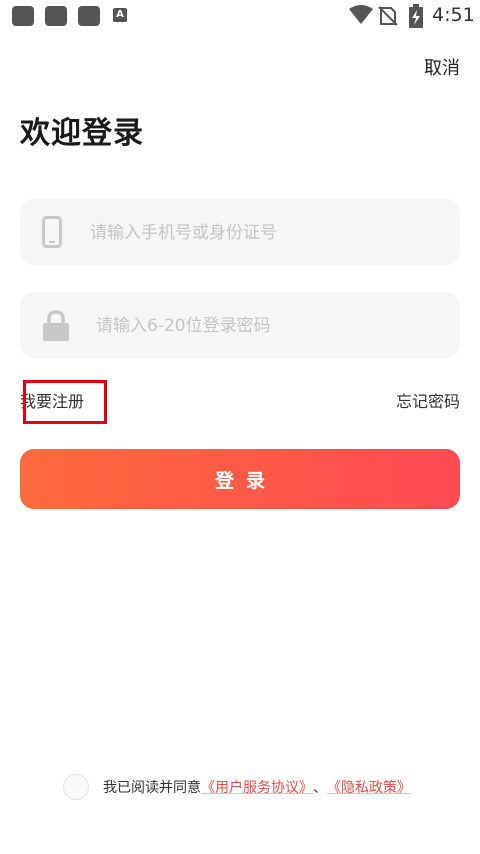 The height and width of the screenshot is (854, 480). What do you see at coordinates (388, 16) in the screenshot?
I see `no-sim-icon` at bounding box center [388, 16].